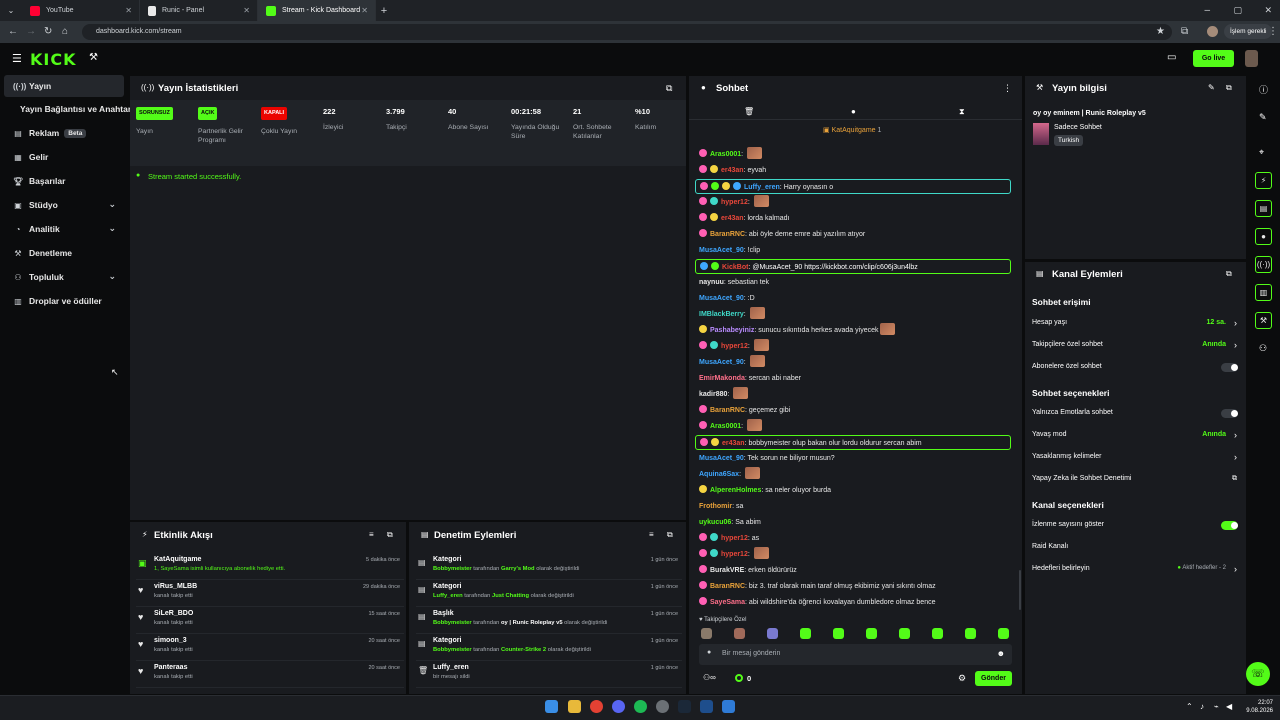 This screenshot has height=720, width=1280. I want to click on sidebar-item-ads: ▤ Reklam Beta, so click(64, 133).